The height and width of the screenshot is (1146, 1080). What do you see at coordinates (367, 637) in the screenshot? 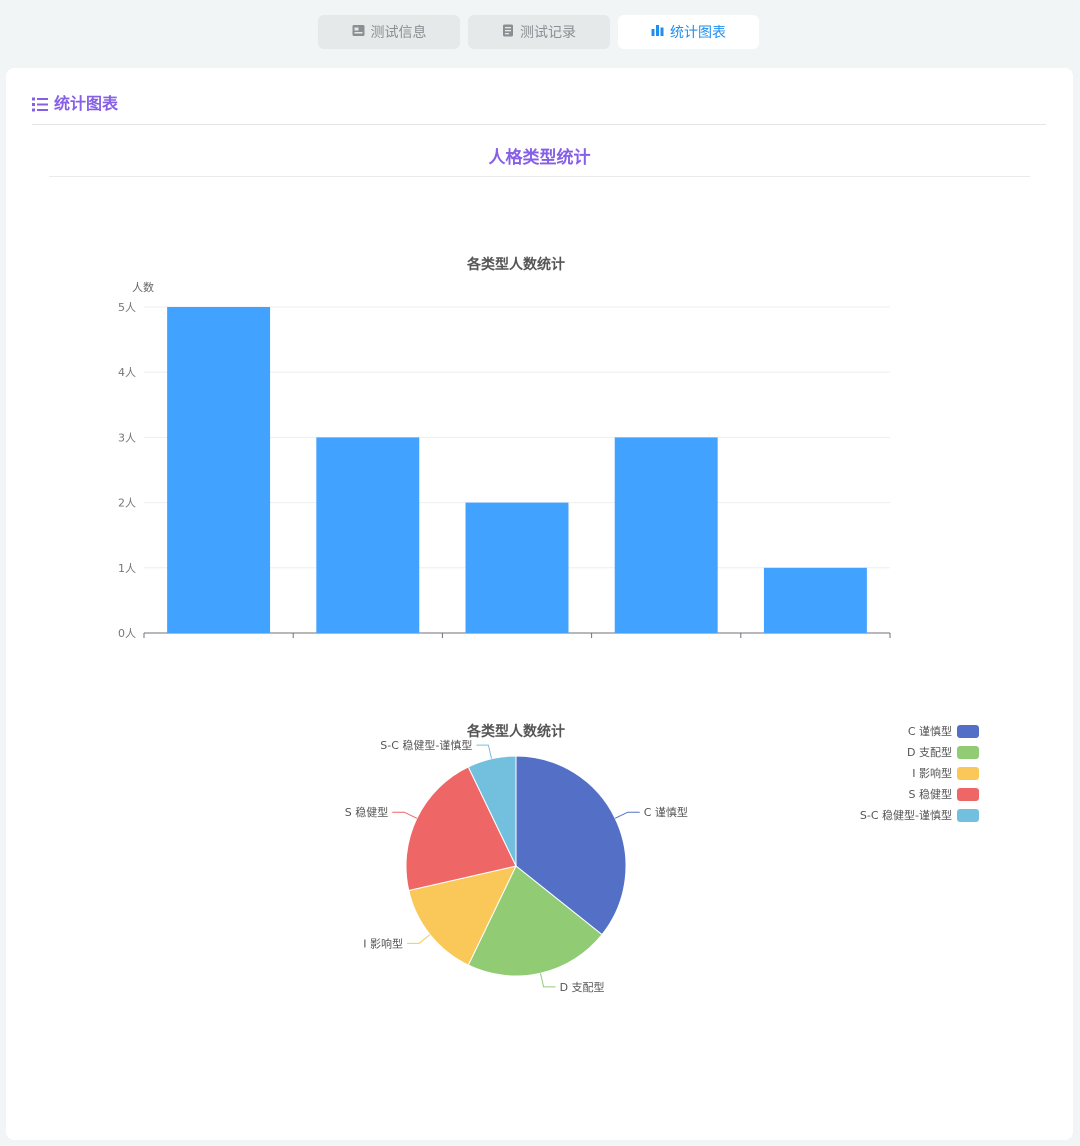
I see `x-tick-label: D 支配型` at bounding box center [367, 637].